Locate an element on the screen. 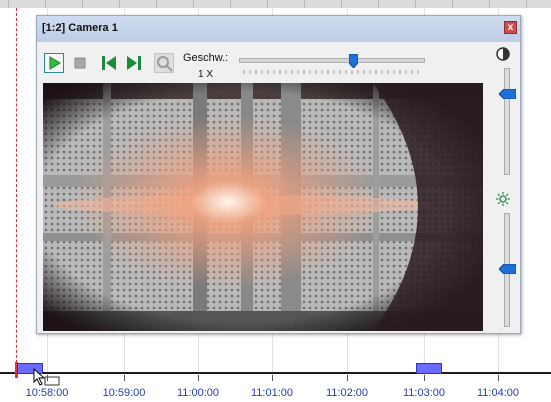 Image resolution: width=551 pixels, height=402 pixels. top-ruler is located at coordinates (275, 4).